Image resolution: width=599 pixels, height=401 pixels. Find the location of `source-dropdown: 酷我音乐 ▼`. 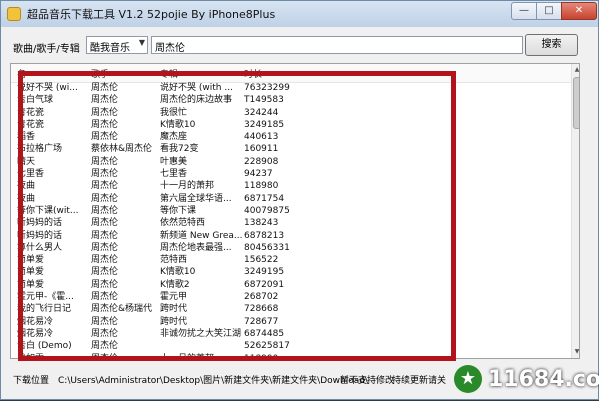

source-dropdown: 酷我音乐 ▼ is located at coordinates (117, 45).